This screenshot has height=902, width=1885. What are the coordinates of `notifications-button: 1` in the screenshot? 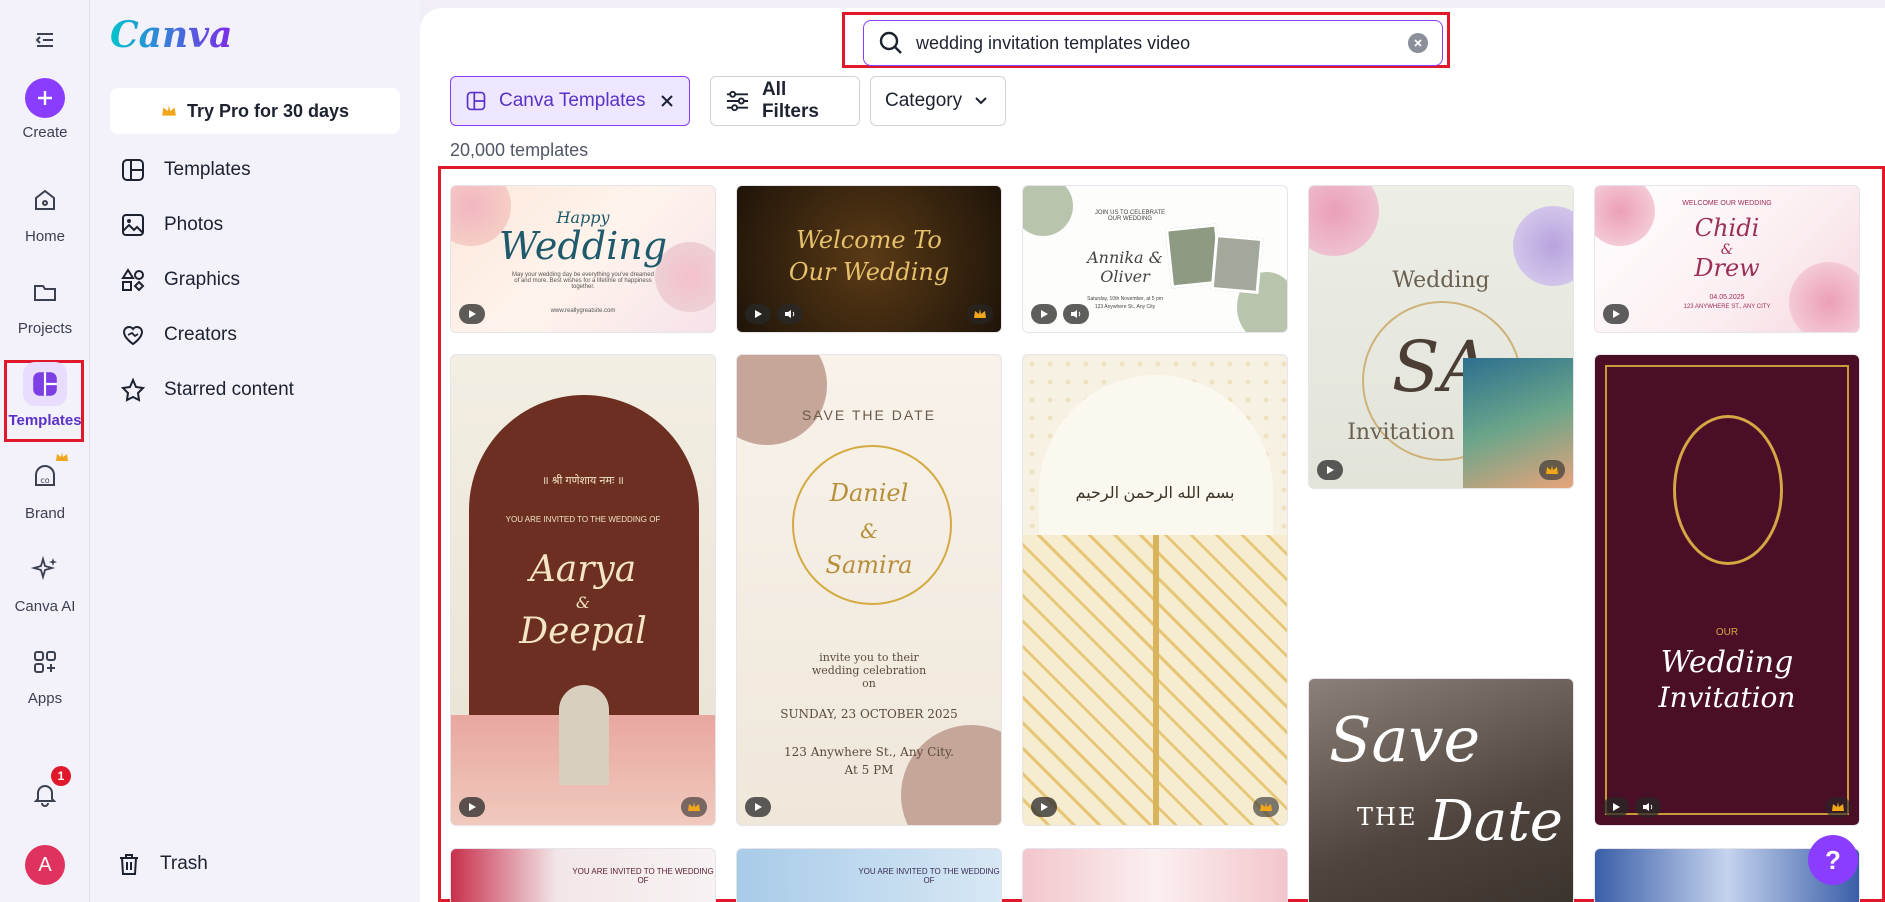 It's located at (45, 794).